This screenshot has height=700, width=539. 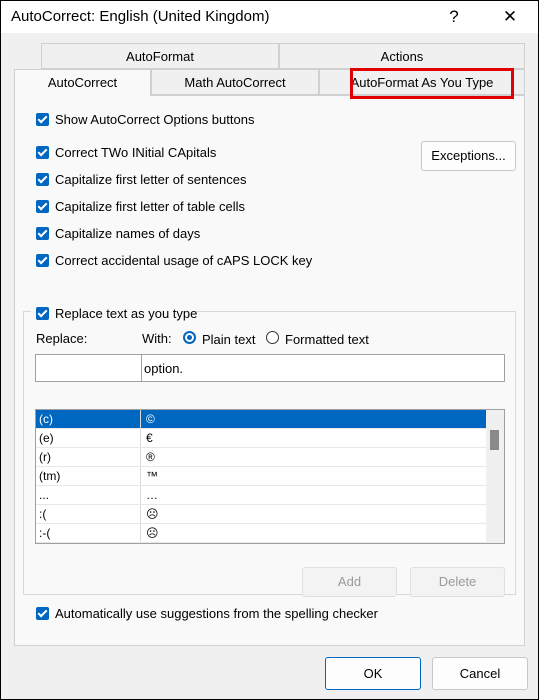 What do you see at coordinates (82, 82) in the screenshot?
I see `tab-autocorrect: AutoCorrect` at bounding box center [82, 82].